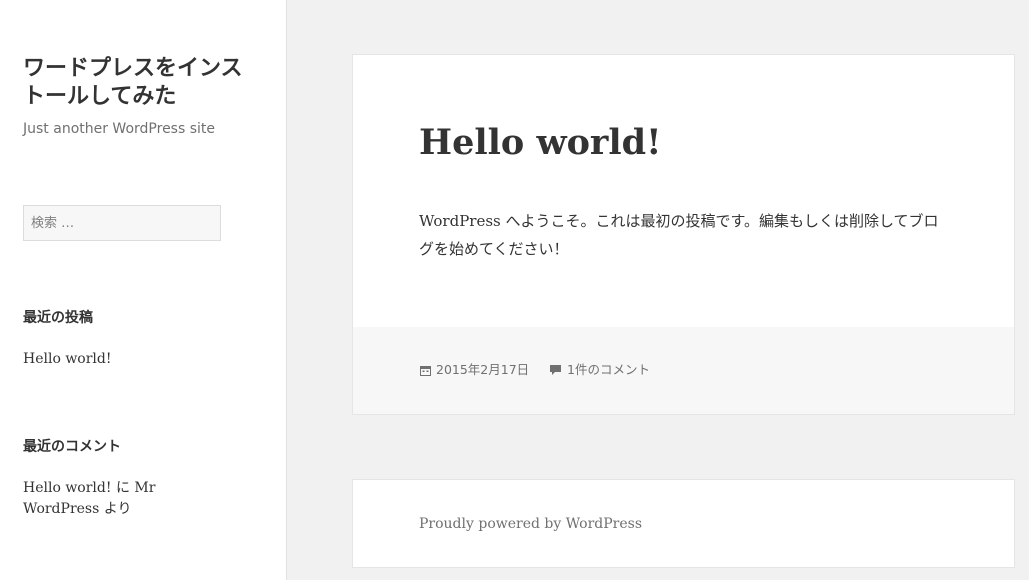  Describe the element at coordinates (138, 83) in the screenshot. I see `site-title: ワードプレスをインストールしてみた` at that location.